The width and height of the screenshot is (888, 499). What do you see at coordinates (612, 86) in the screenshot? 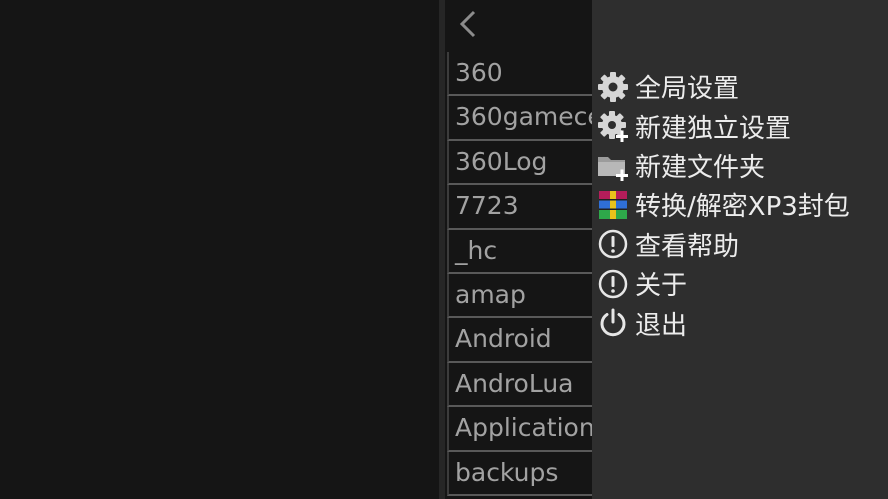
I see `gear-icon` at bounding box center [612, 86].